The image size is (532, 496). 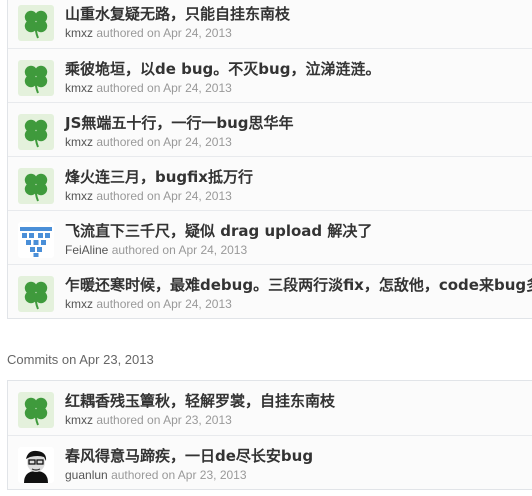 I want to click on commits-date-heading: Commits on Apr 23, 2013, so click(x=80, y=359).